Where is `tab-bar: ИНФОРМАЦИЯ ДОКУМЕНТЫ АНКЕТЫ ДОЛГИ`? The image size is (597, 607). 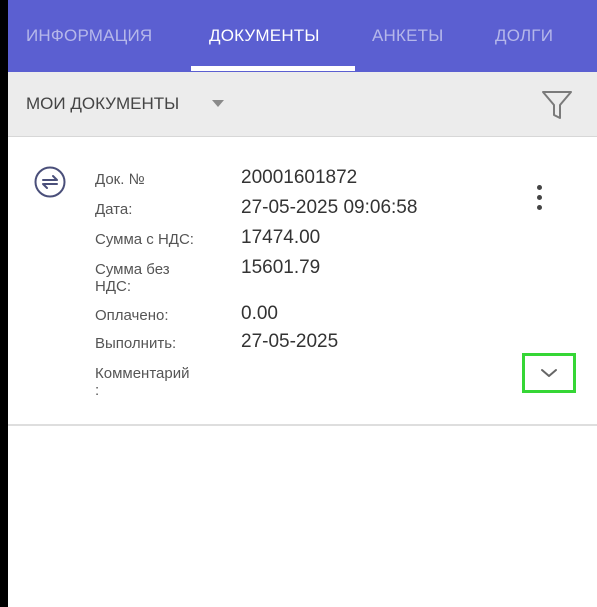
tab-bar: ИНФОРМАЦИЯ ДОКУМЕНТЫ АНКЕТЫ ДОЛГИ is located at coordinates (302, 36).